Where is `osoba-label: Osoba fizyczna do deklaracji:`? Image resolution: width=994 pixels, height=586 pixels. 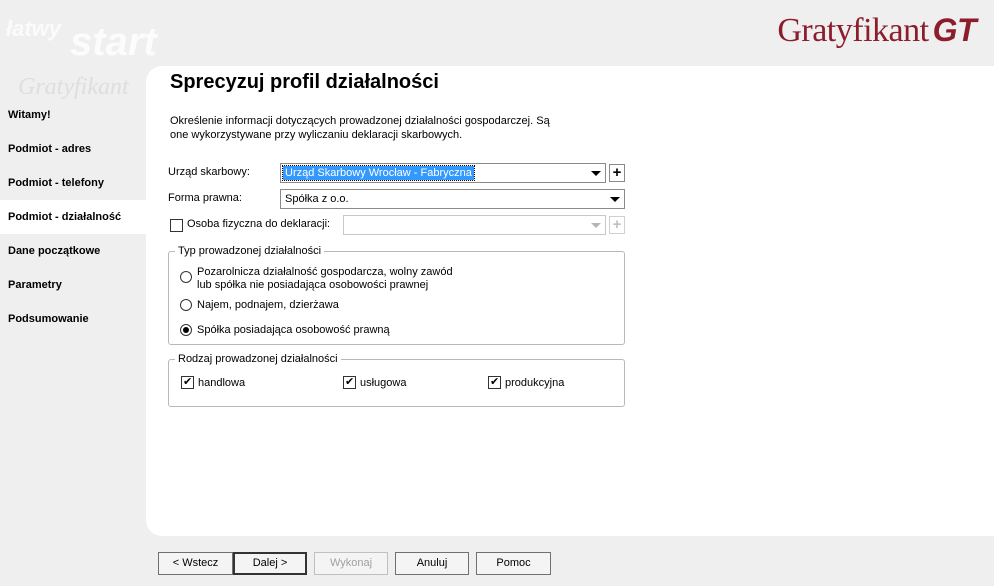 osoba-label: Osoba fizyczna do deklaracji: is located at coordinates (259, 224).